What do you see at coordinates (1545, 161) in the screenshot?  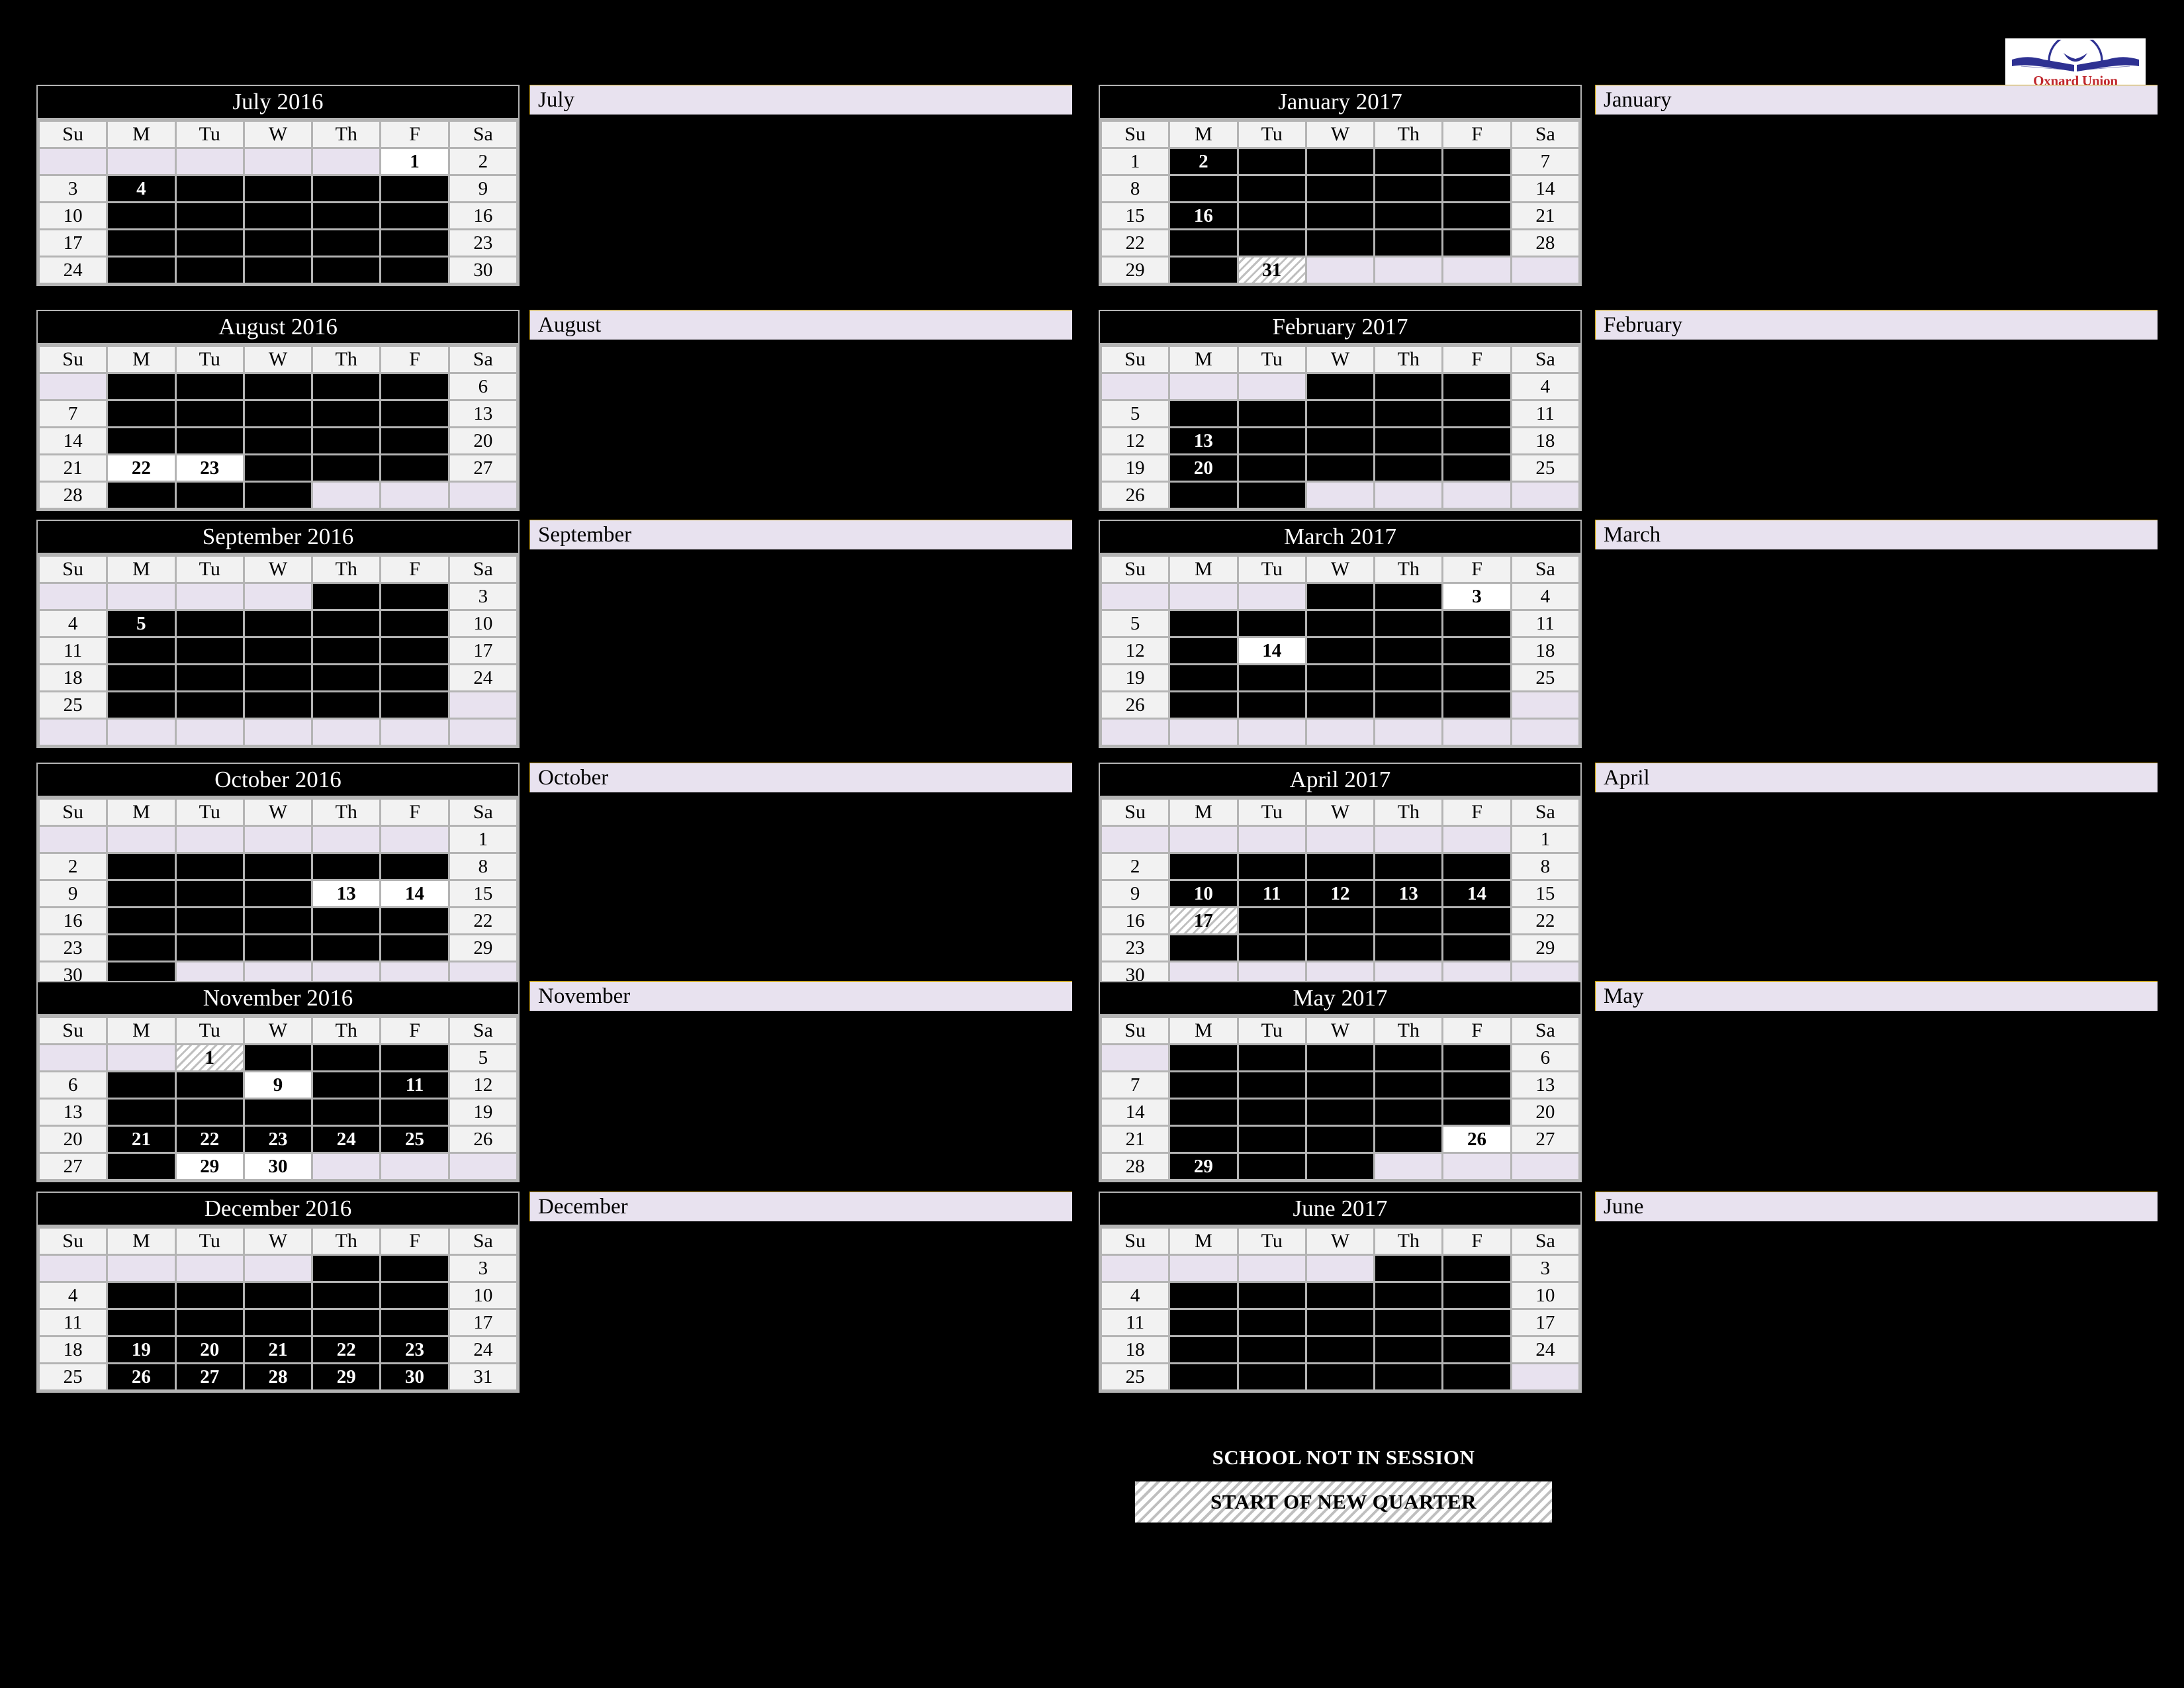 I see `day-cell: 7` at bounding box center [1545, 161].